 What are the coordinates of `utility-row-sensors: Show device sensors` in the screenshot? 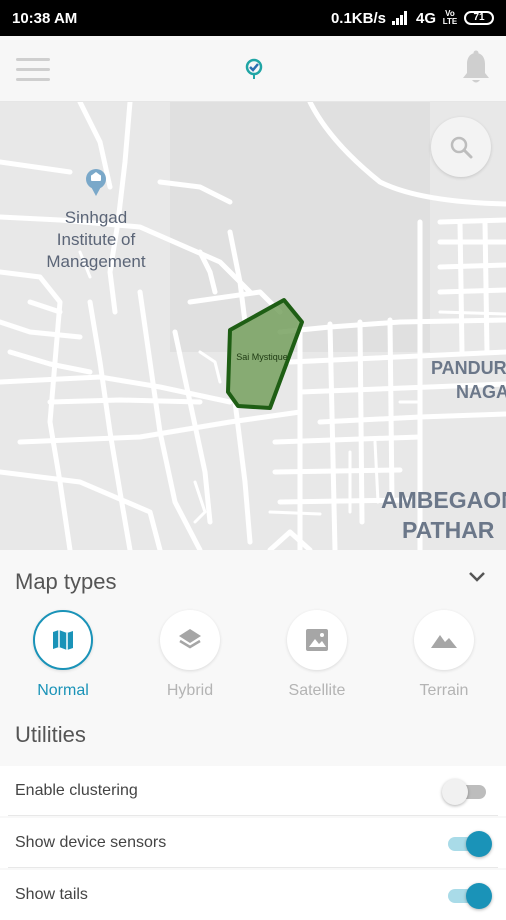 It's located at (253, 843).